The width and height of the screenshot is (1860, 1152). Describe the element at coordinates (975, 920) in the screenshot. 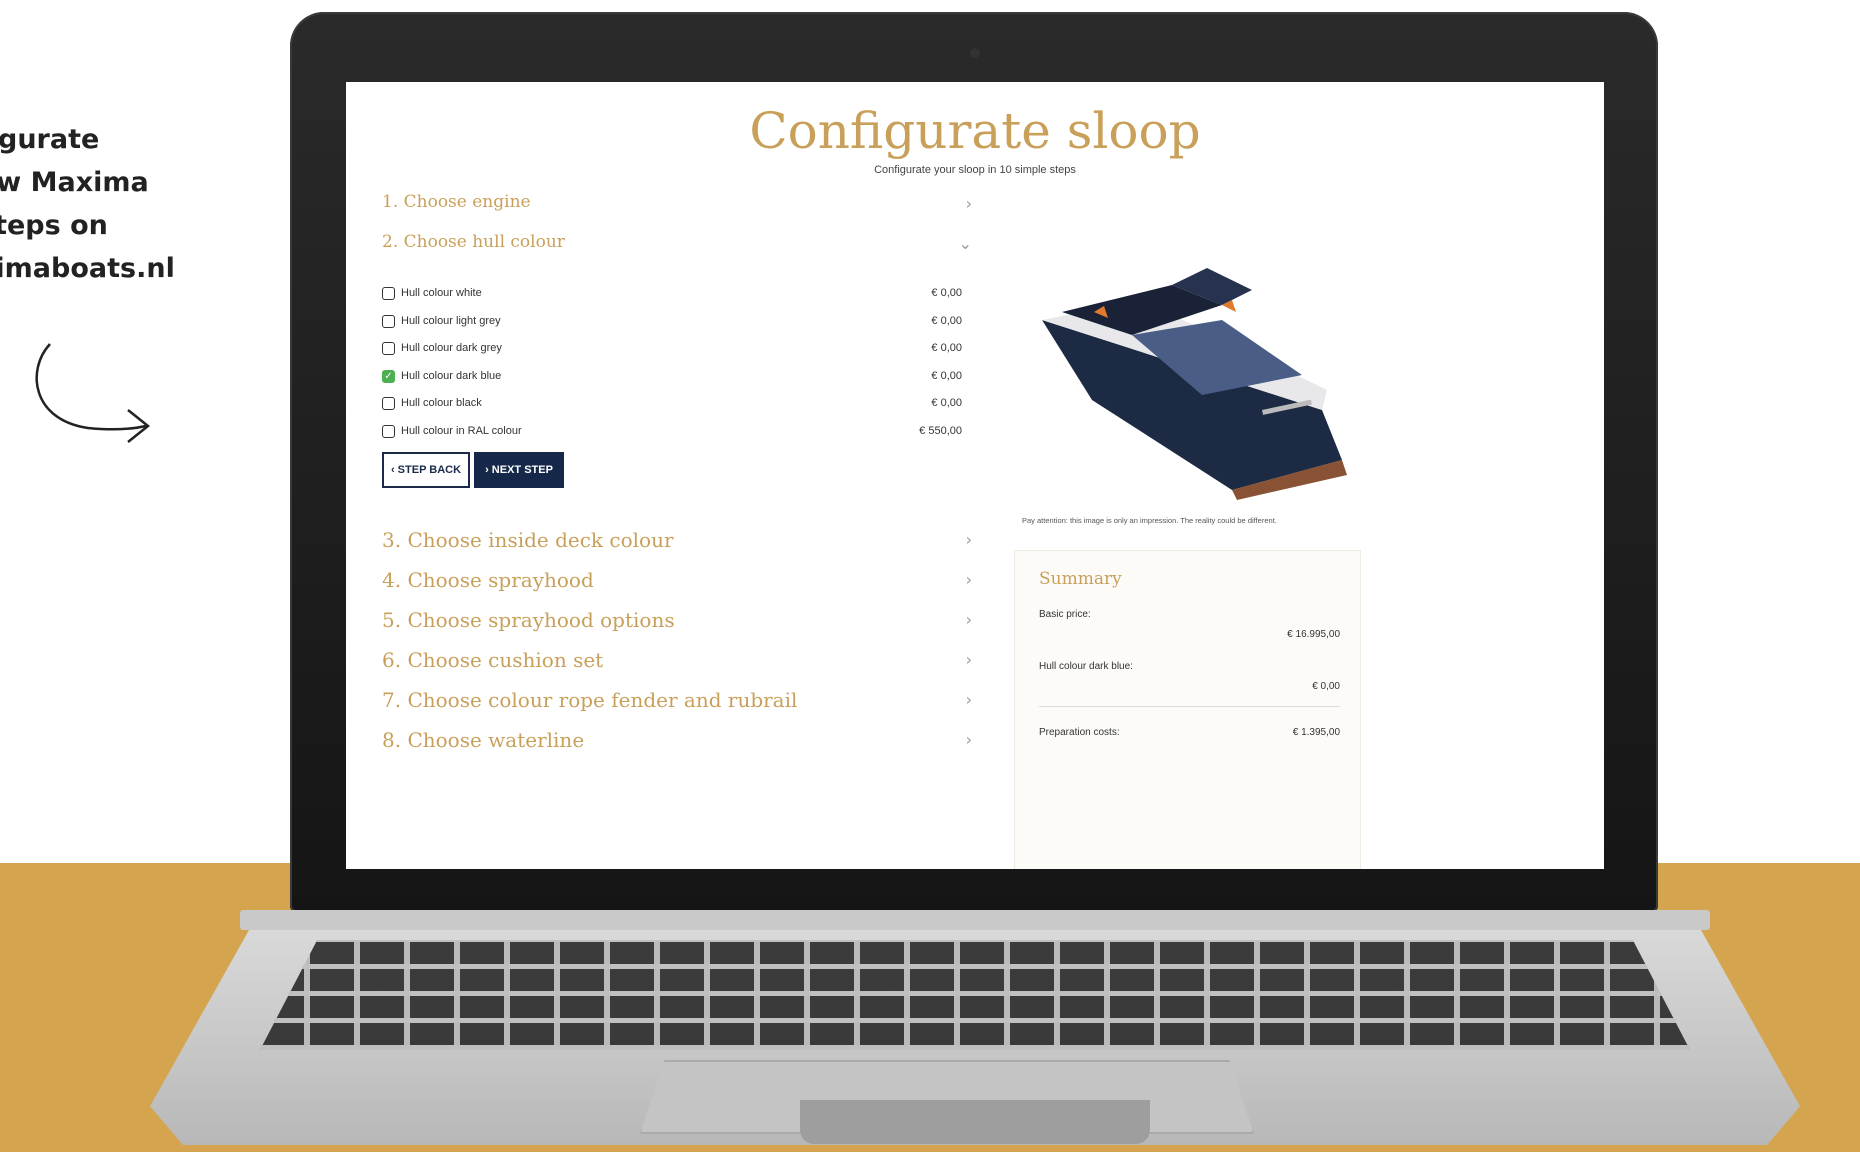

I see `laptop-hinge` at that location.